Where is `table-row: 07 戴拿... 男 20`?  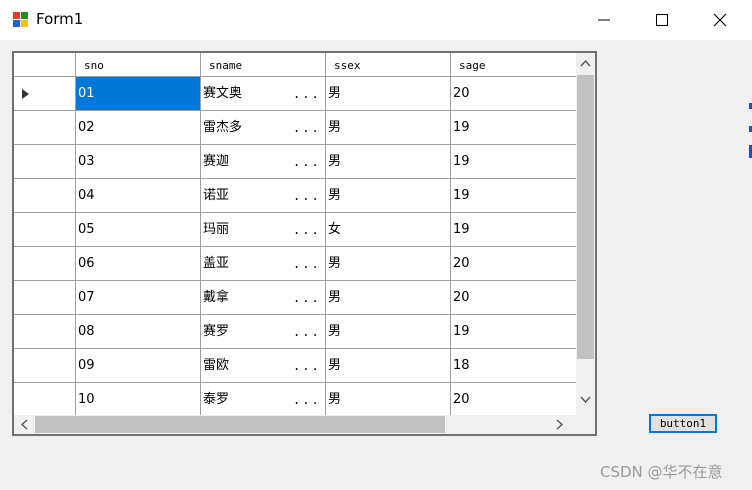 table-row: 07 戴拿... 男 20 is located at coordinates (295, 298).